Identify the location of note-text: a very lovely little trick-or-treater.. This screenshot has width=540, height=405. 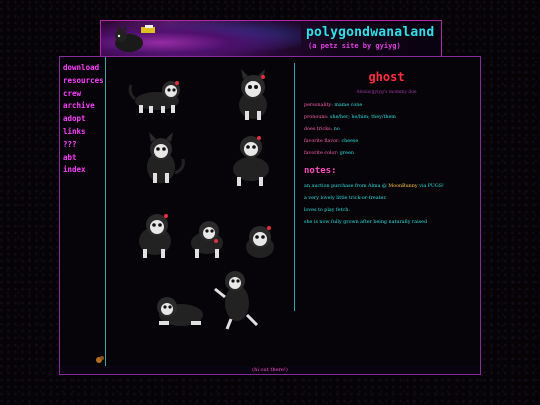
(345, 198).